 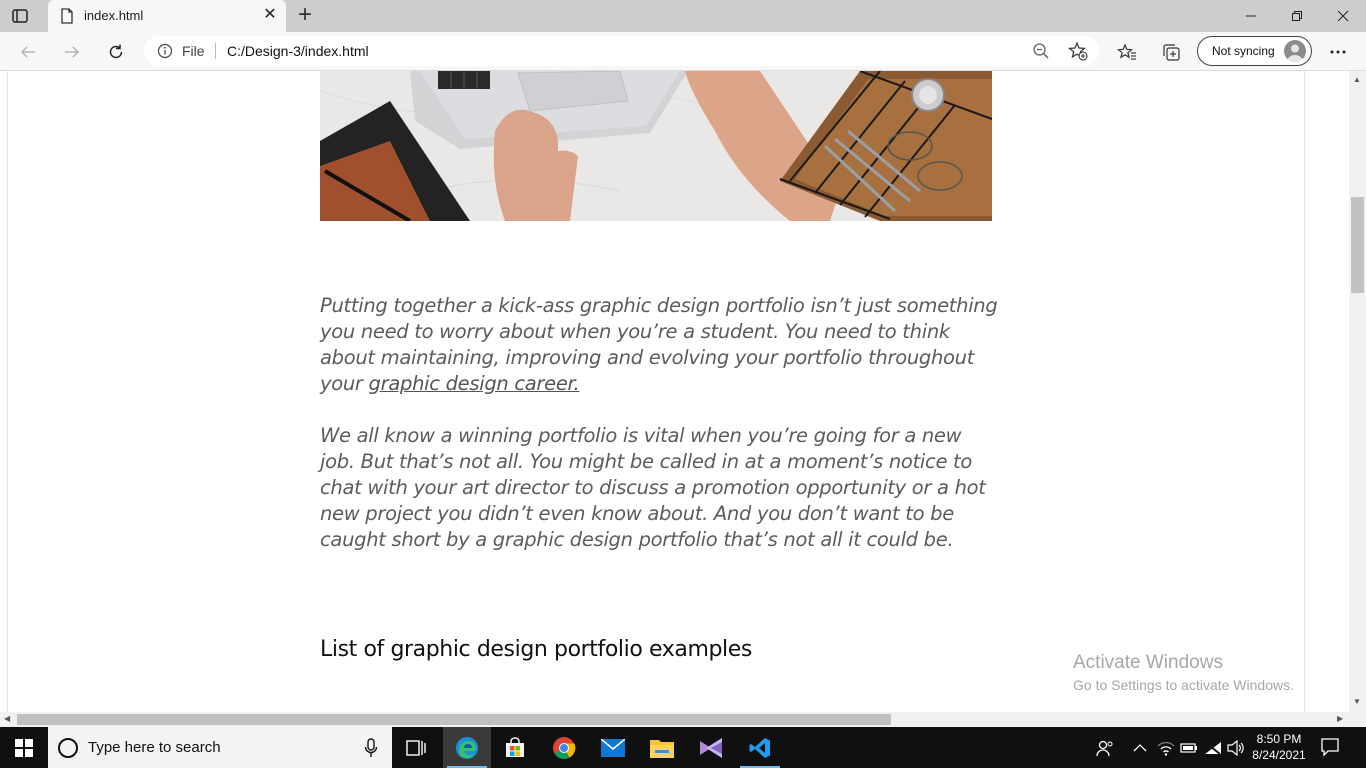 What do you see at coordinates (1330, 749) in the screenshot?
I see `notifications-icon` at bounding box center [1330, 749].